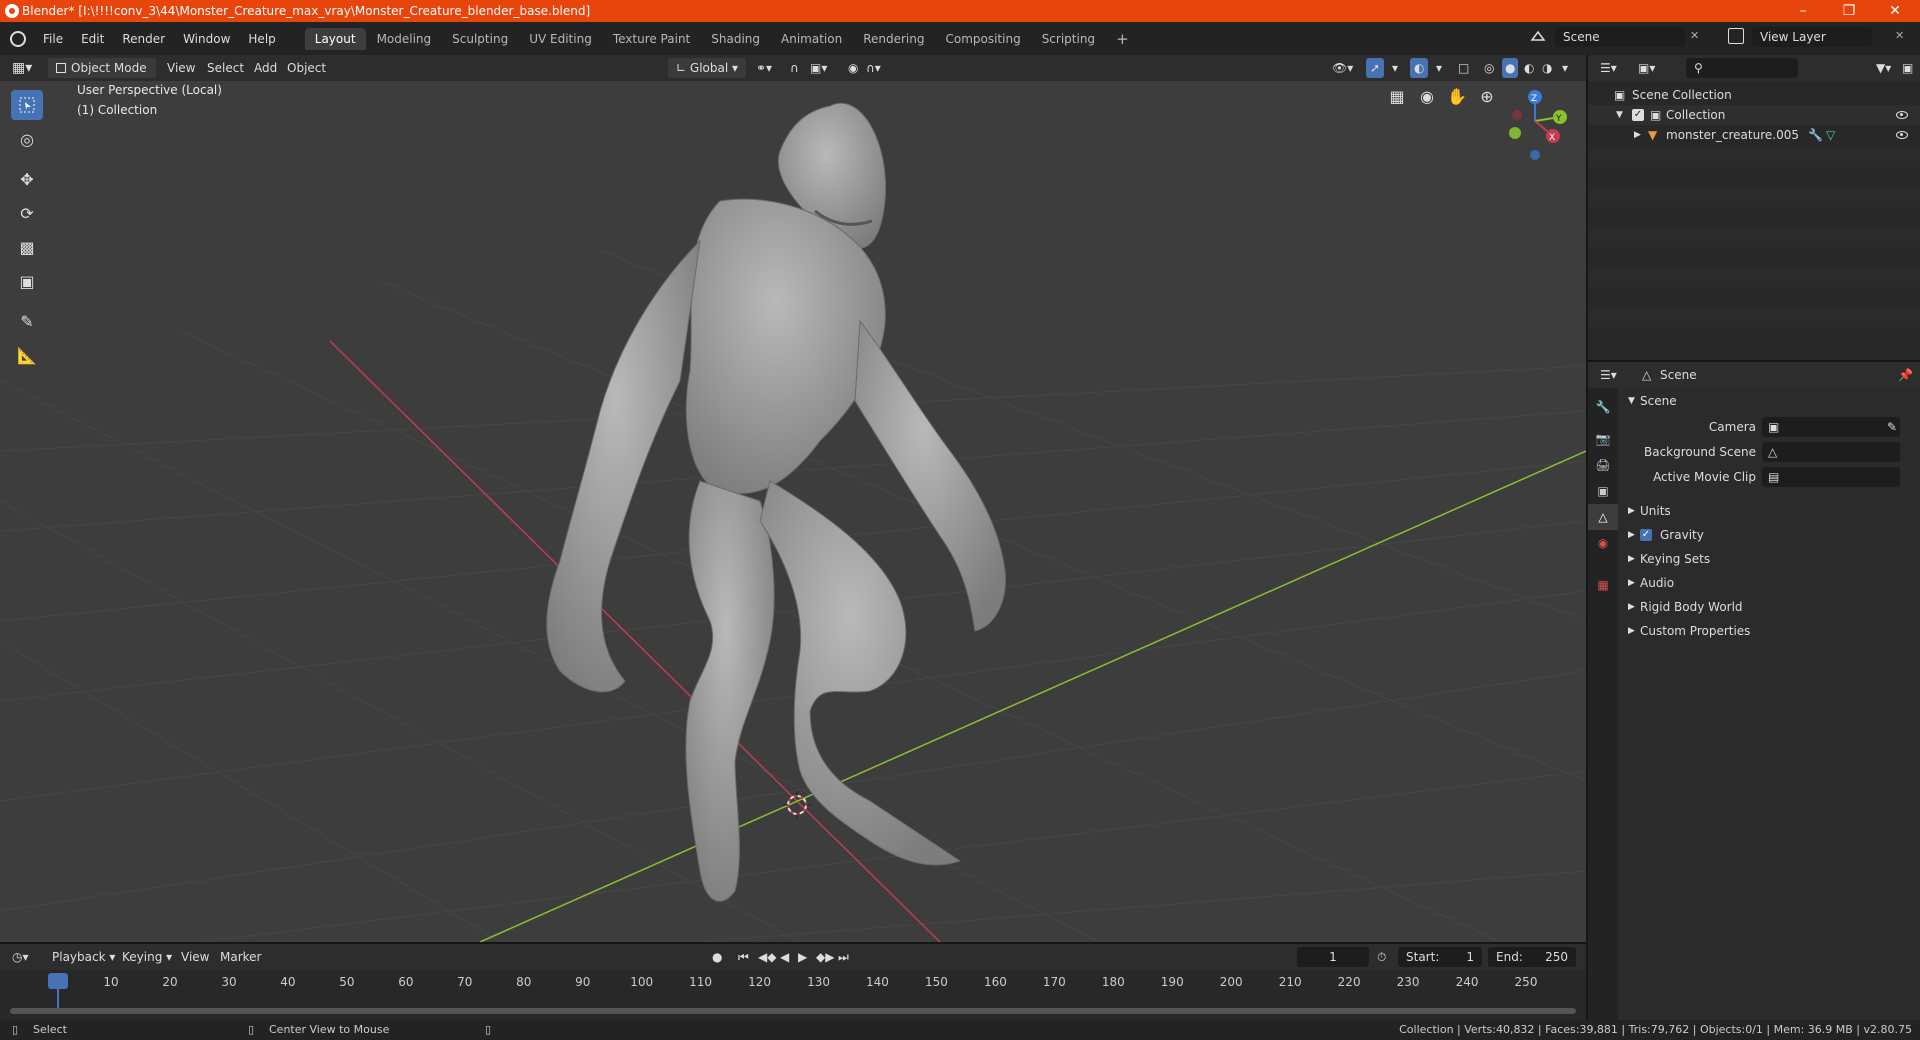  What do you see at coordinates (480, 39) in the screenshot?
I see `tab-sculpting: Sculpting` at bounding box center [480, 39].